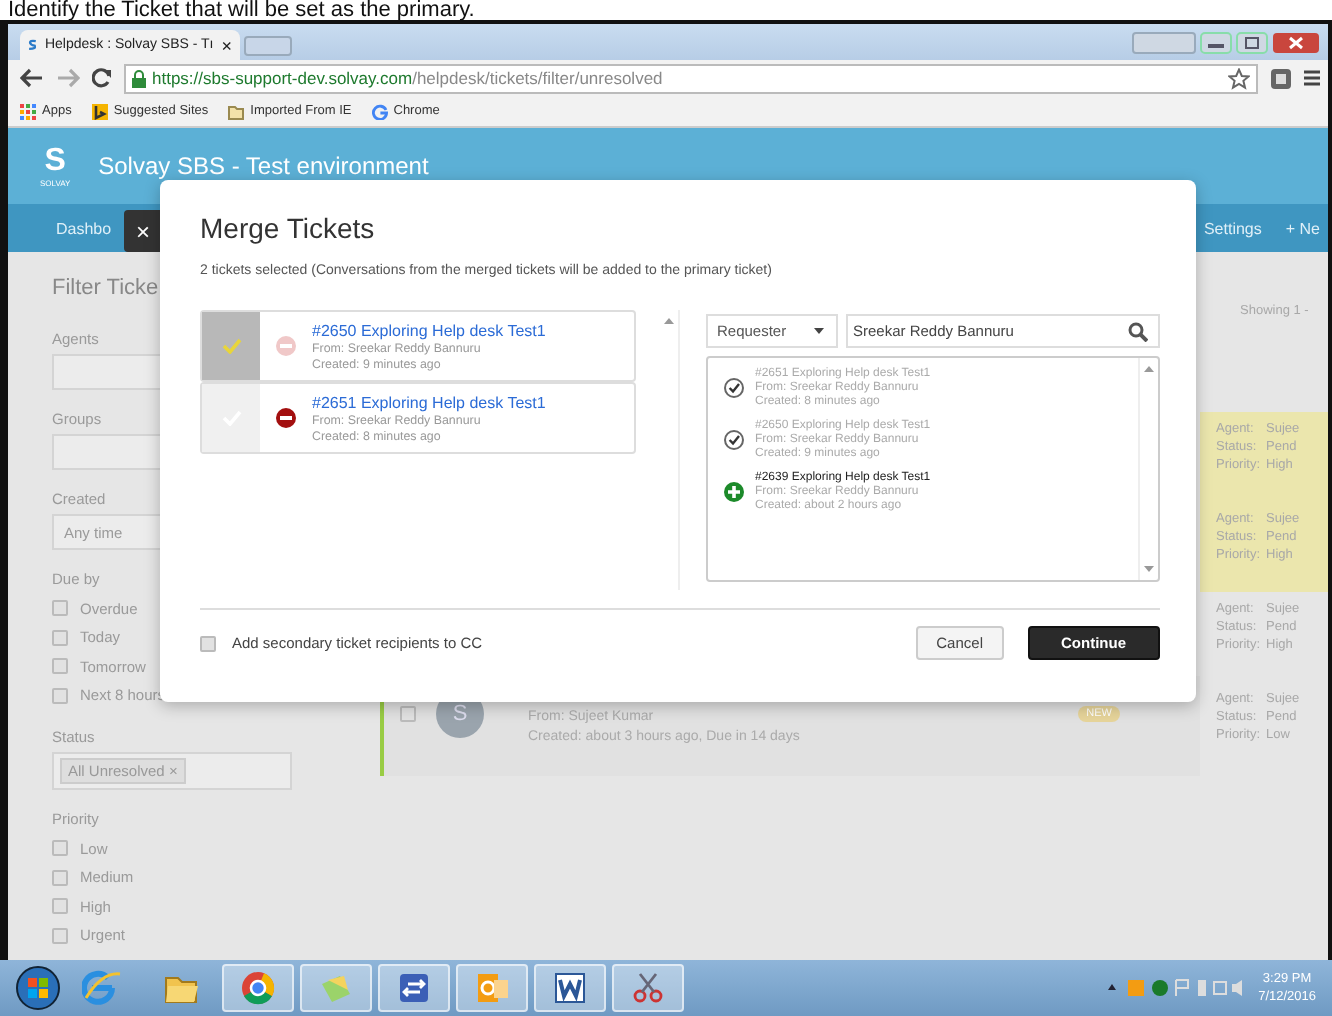  What do you see at coordinates (1149, 569) in the screenshot?
I see `scroll-down-icon` at bounding box center [1149, 569].